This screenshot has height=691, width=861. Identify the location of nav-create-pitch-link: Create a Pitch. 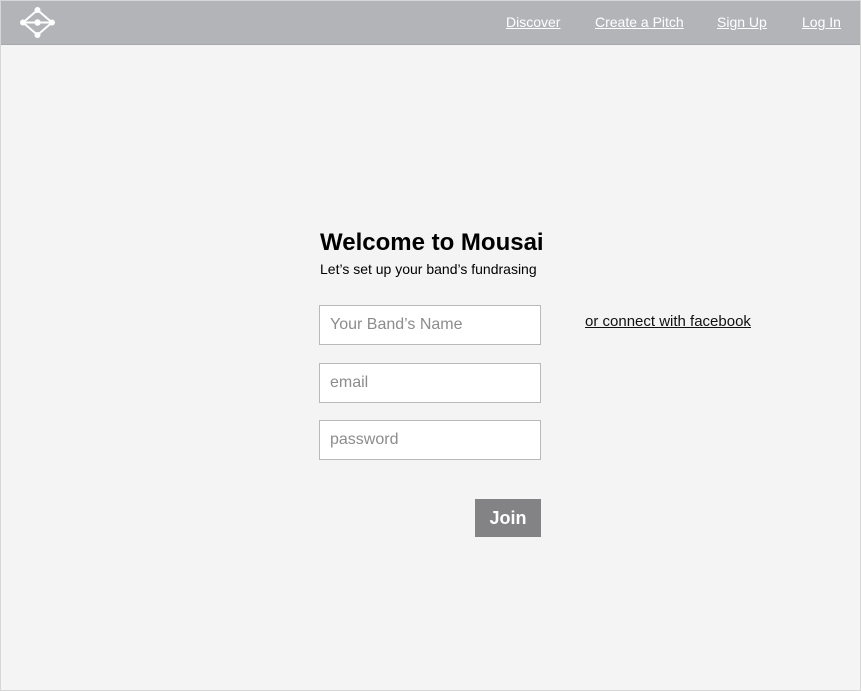
(639, 22).